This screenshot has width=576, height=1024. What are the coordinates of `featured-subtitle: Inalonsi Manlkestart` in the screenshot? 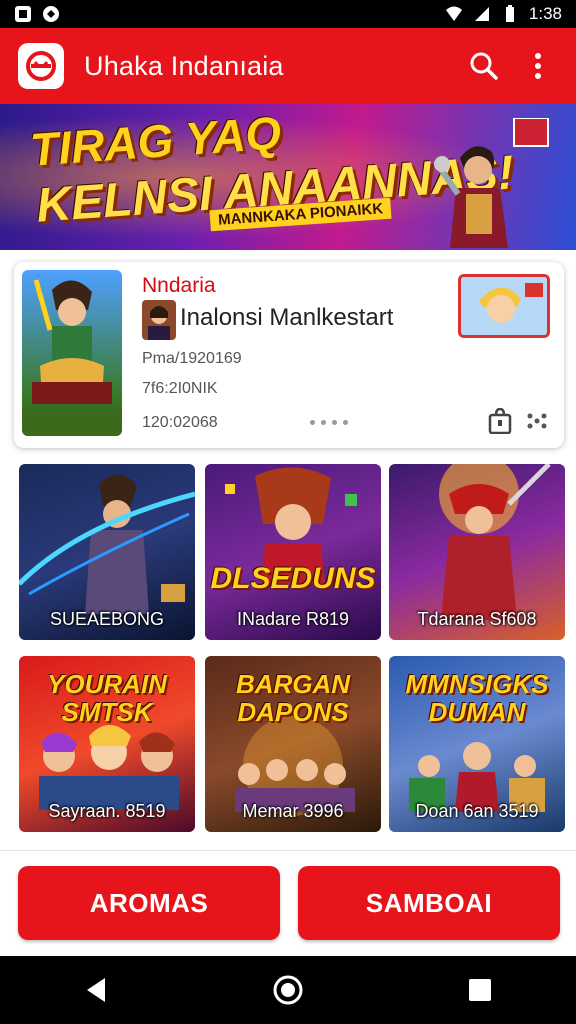 It's located at (287, 317).